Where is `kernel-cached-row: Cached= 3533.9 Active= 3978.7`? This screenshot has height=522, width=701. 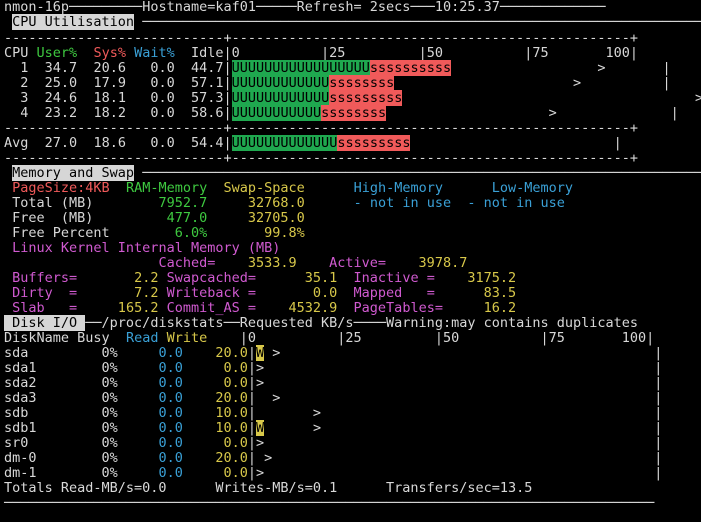 kernel-cached-row: Cached= 3533.9 Active= 3978.7 is located at coordinates (235, 263).